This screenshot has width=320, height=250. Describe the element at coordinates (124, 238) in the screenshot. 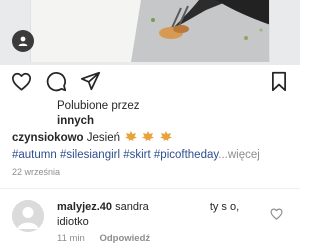

I see `reply-button: Odpowiedź` at that location.